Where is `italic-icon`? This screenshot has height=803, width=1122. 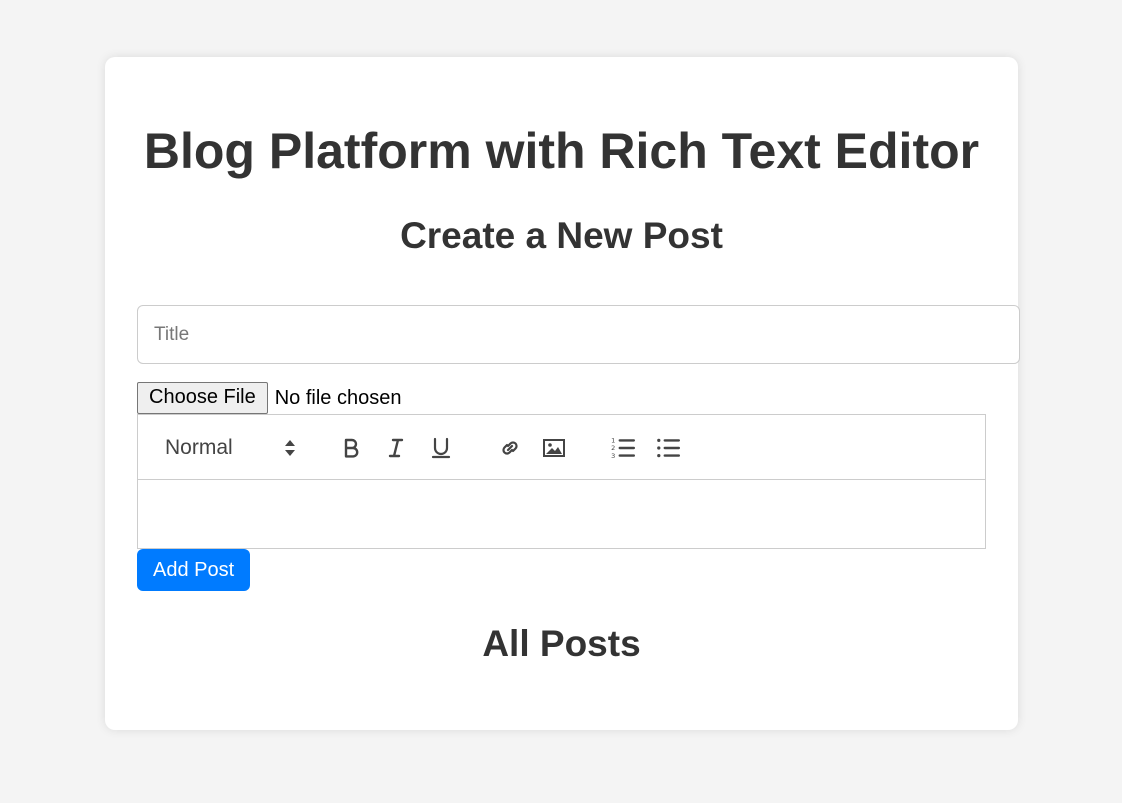
italic-icon is located at coordinates (396, 448).